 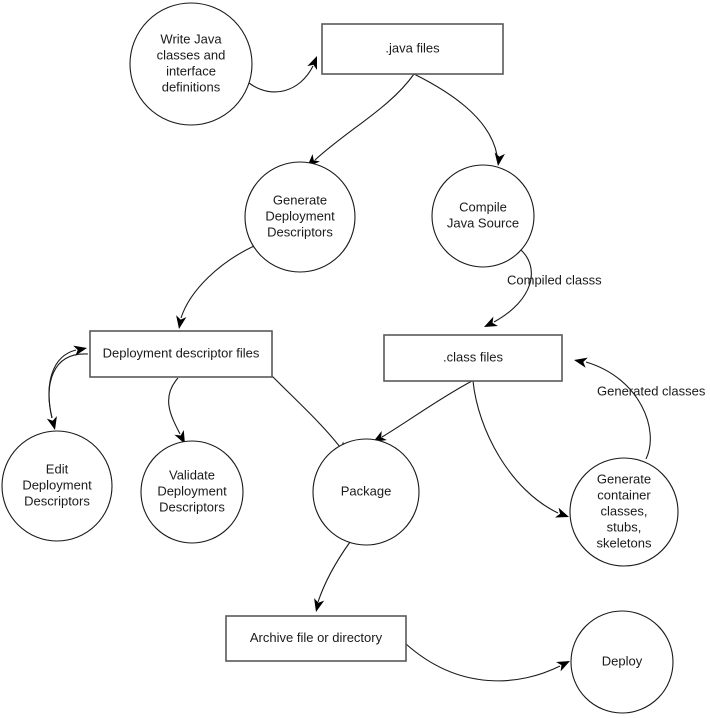 I want to click on node-label-line: Deploy, so click(x=622, y=660).